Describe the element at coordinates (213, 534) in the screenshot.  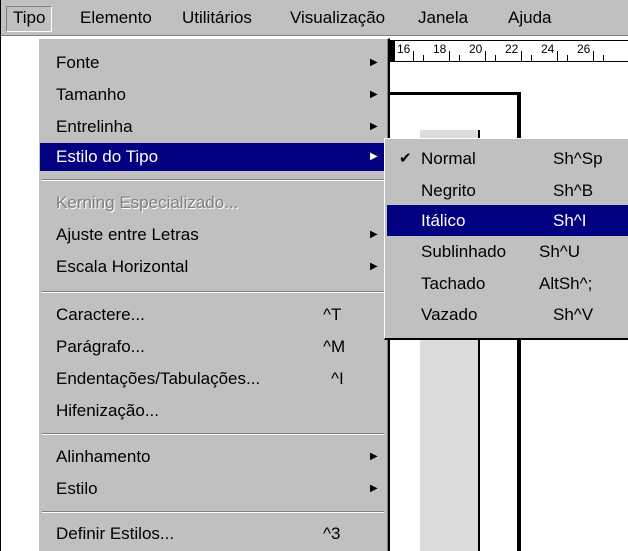
I see `menu-item-definir-estilos: Definir Estilos... ^3` at that location.